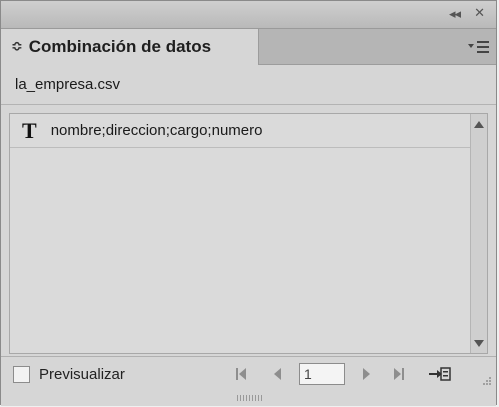 This screenshot has height=407, width=499. I want to click on panel-bottom-grip, so click(248, 399).